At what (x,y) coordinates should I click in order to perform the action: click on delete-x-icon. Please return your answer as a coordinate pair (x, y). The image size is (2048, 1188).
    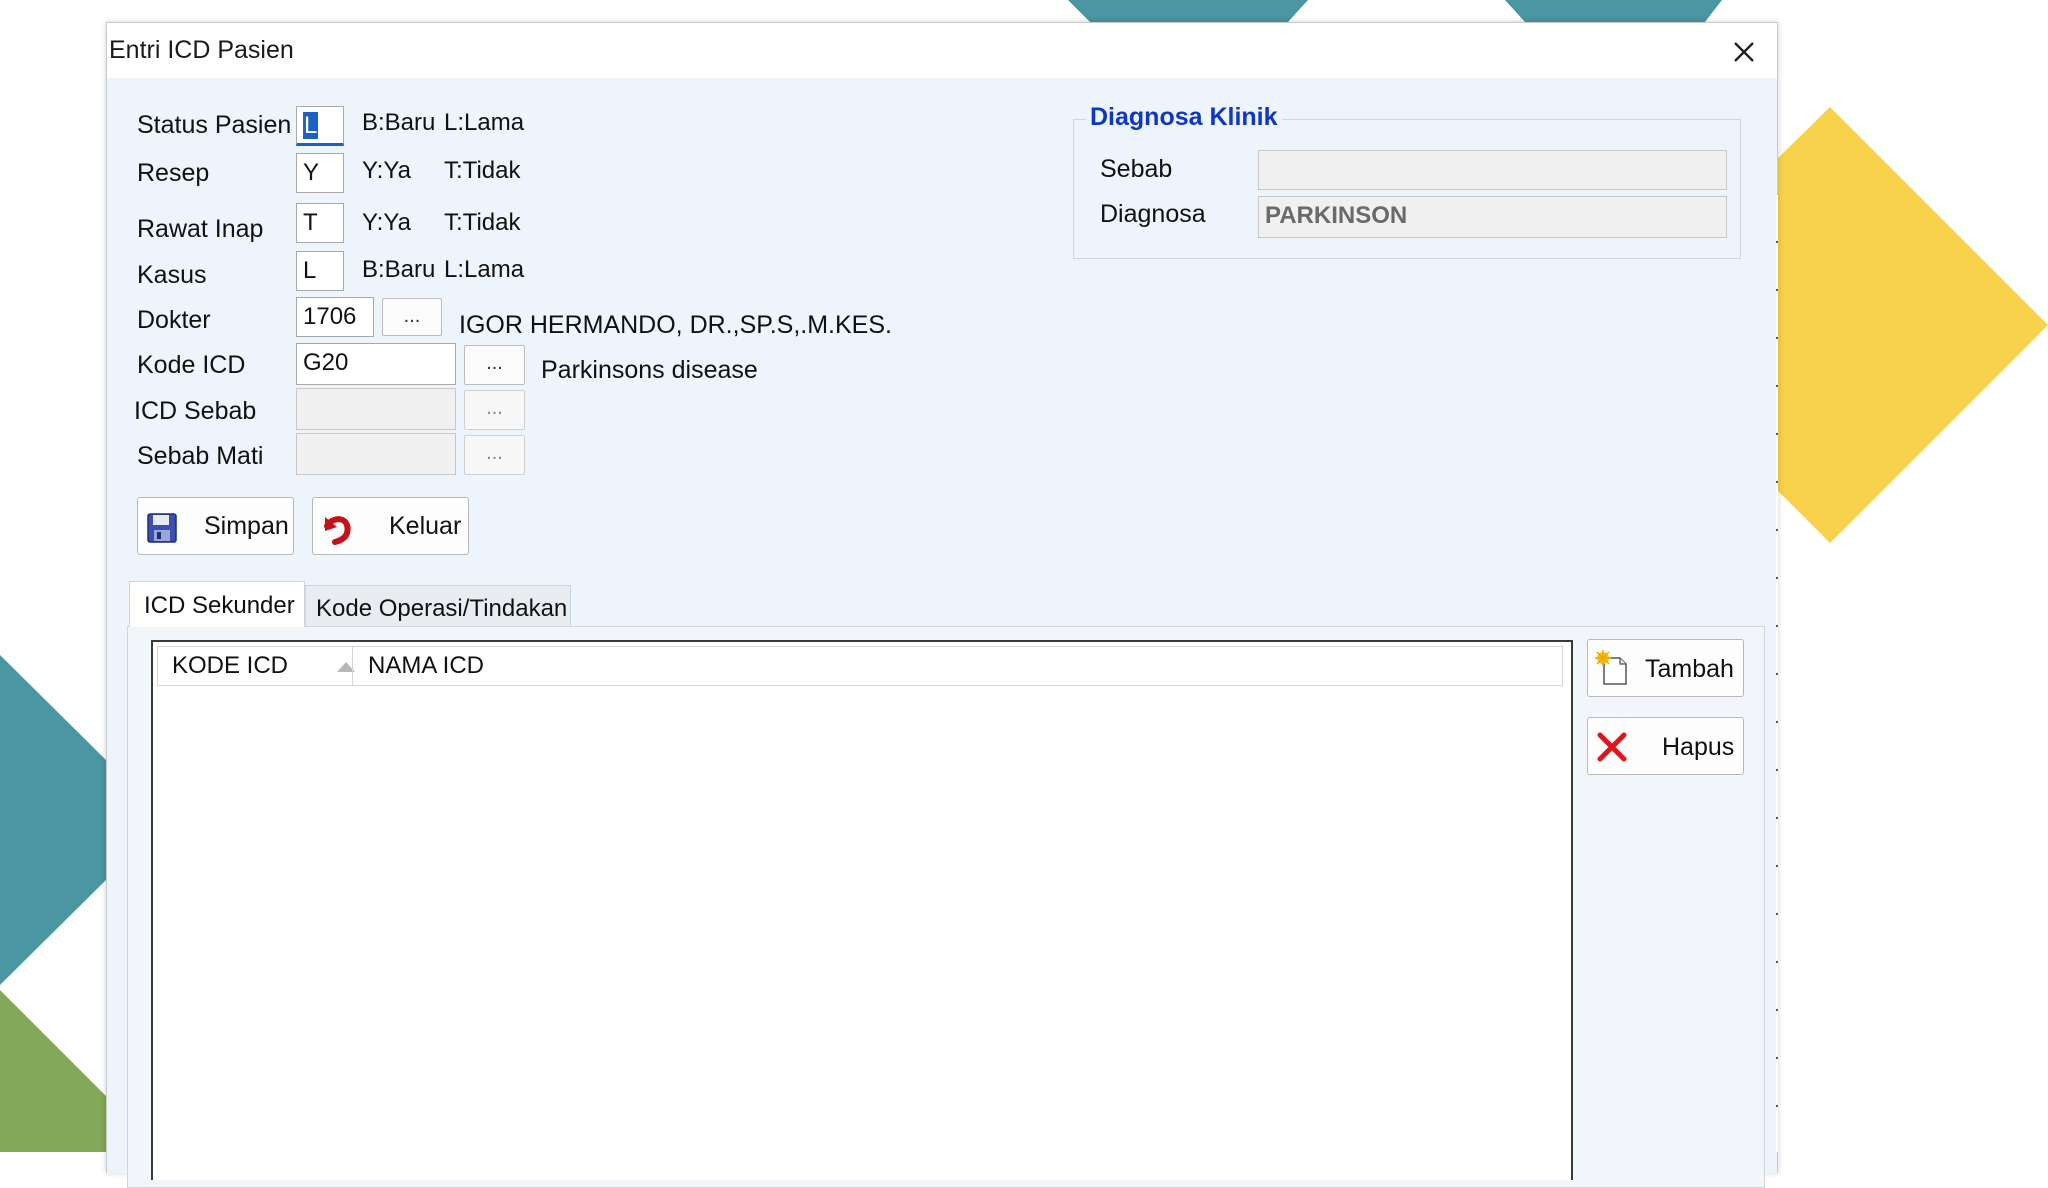
    Looking at the image, I should click on (1612, 747).